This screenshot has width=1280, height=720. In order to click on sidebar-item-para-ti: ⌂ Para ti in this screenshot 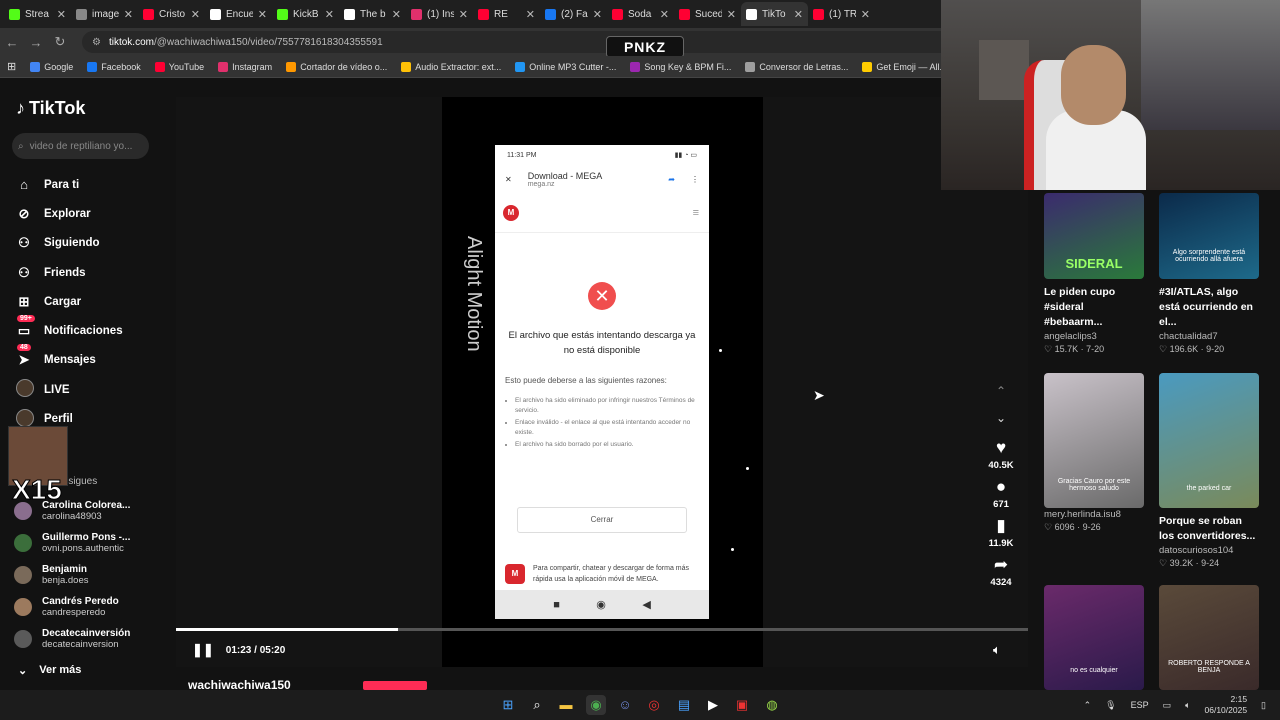, I will do `click(69, 184)`.